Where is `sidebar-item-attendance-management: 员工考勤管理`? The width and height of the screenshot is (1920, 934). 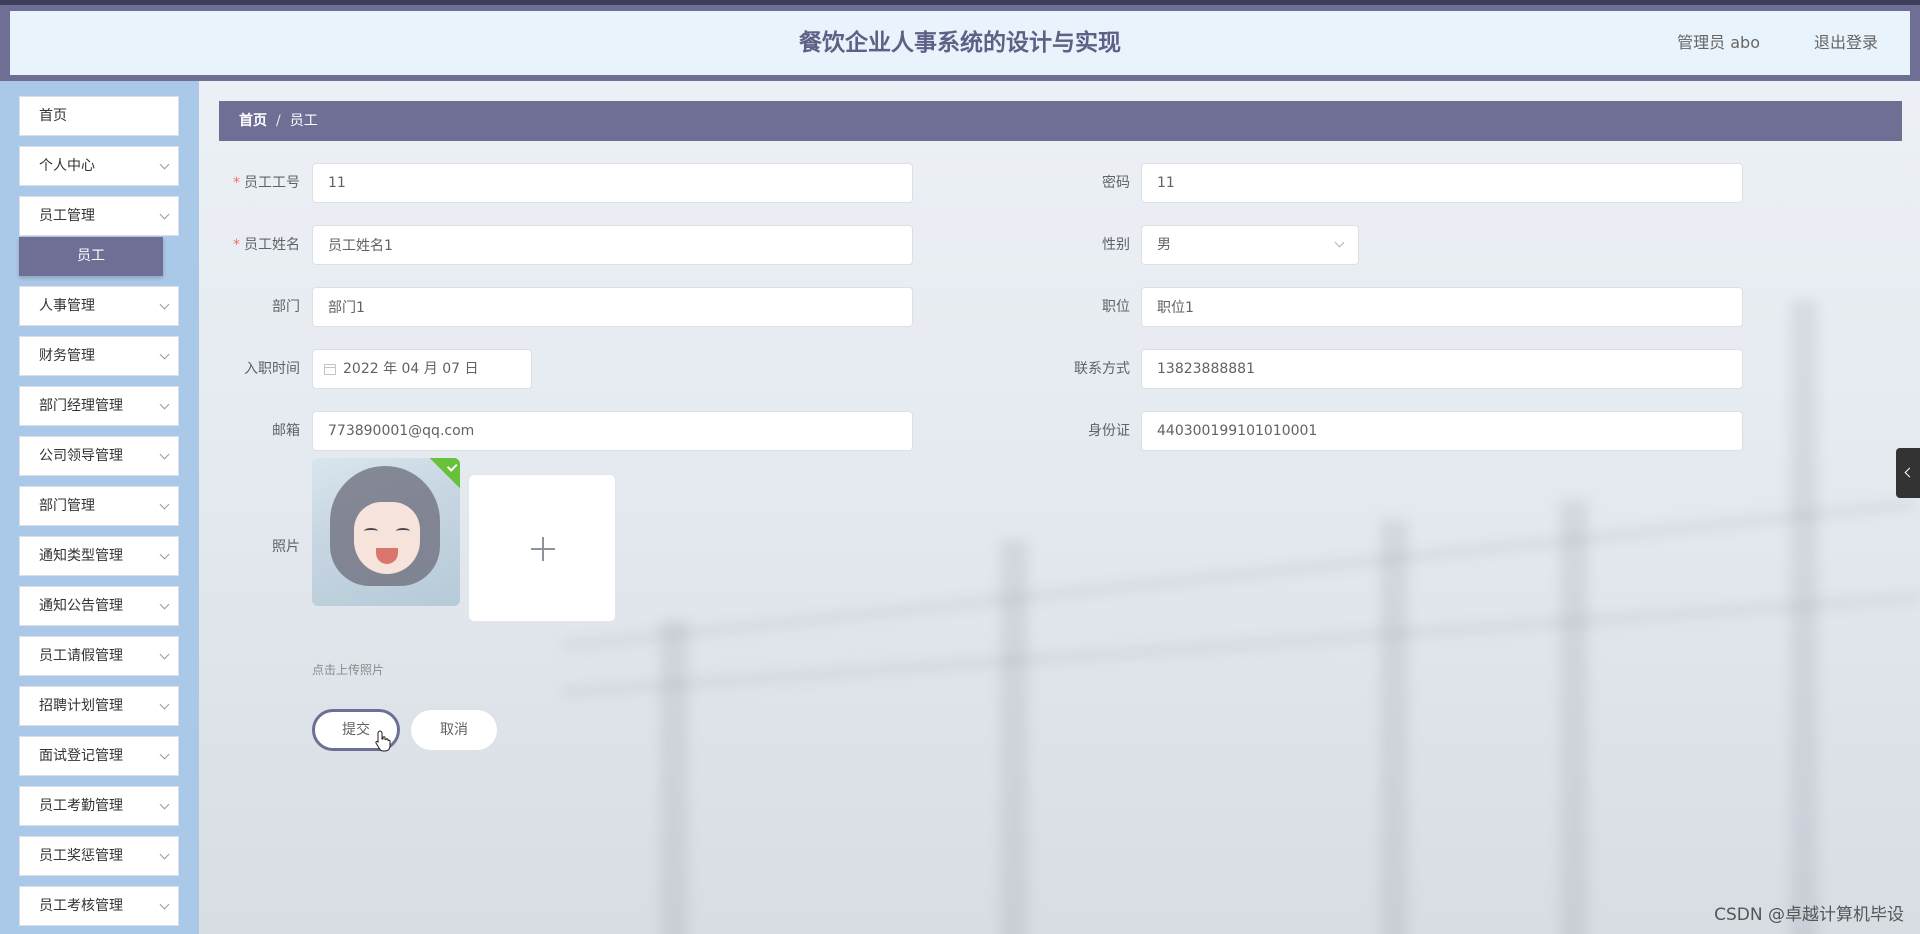 sidebar-item-attendance-management: 员工考勤管理 is located at coordinates (99, 806).